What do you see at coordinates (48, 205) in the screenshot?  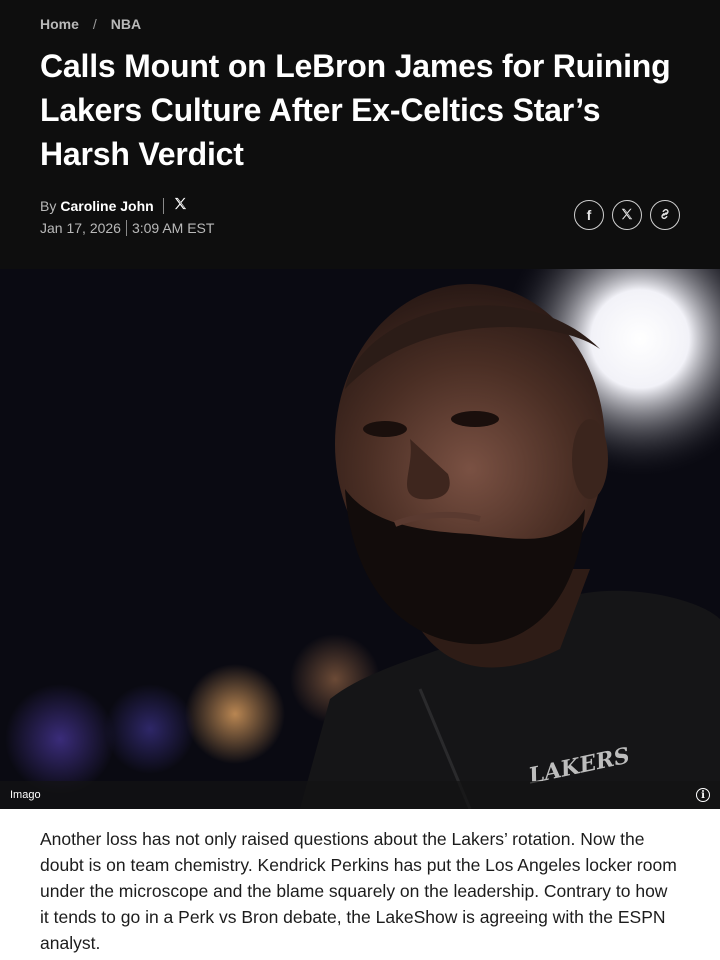 I see `byline-prefix: By` at bounding box center [48, 205].